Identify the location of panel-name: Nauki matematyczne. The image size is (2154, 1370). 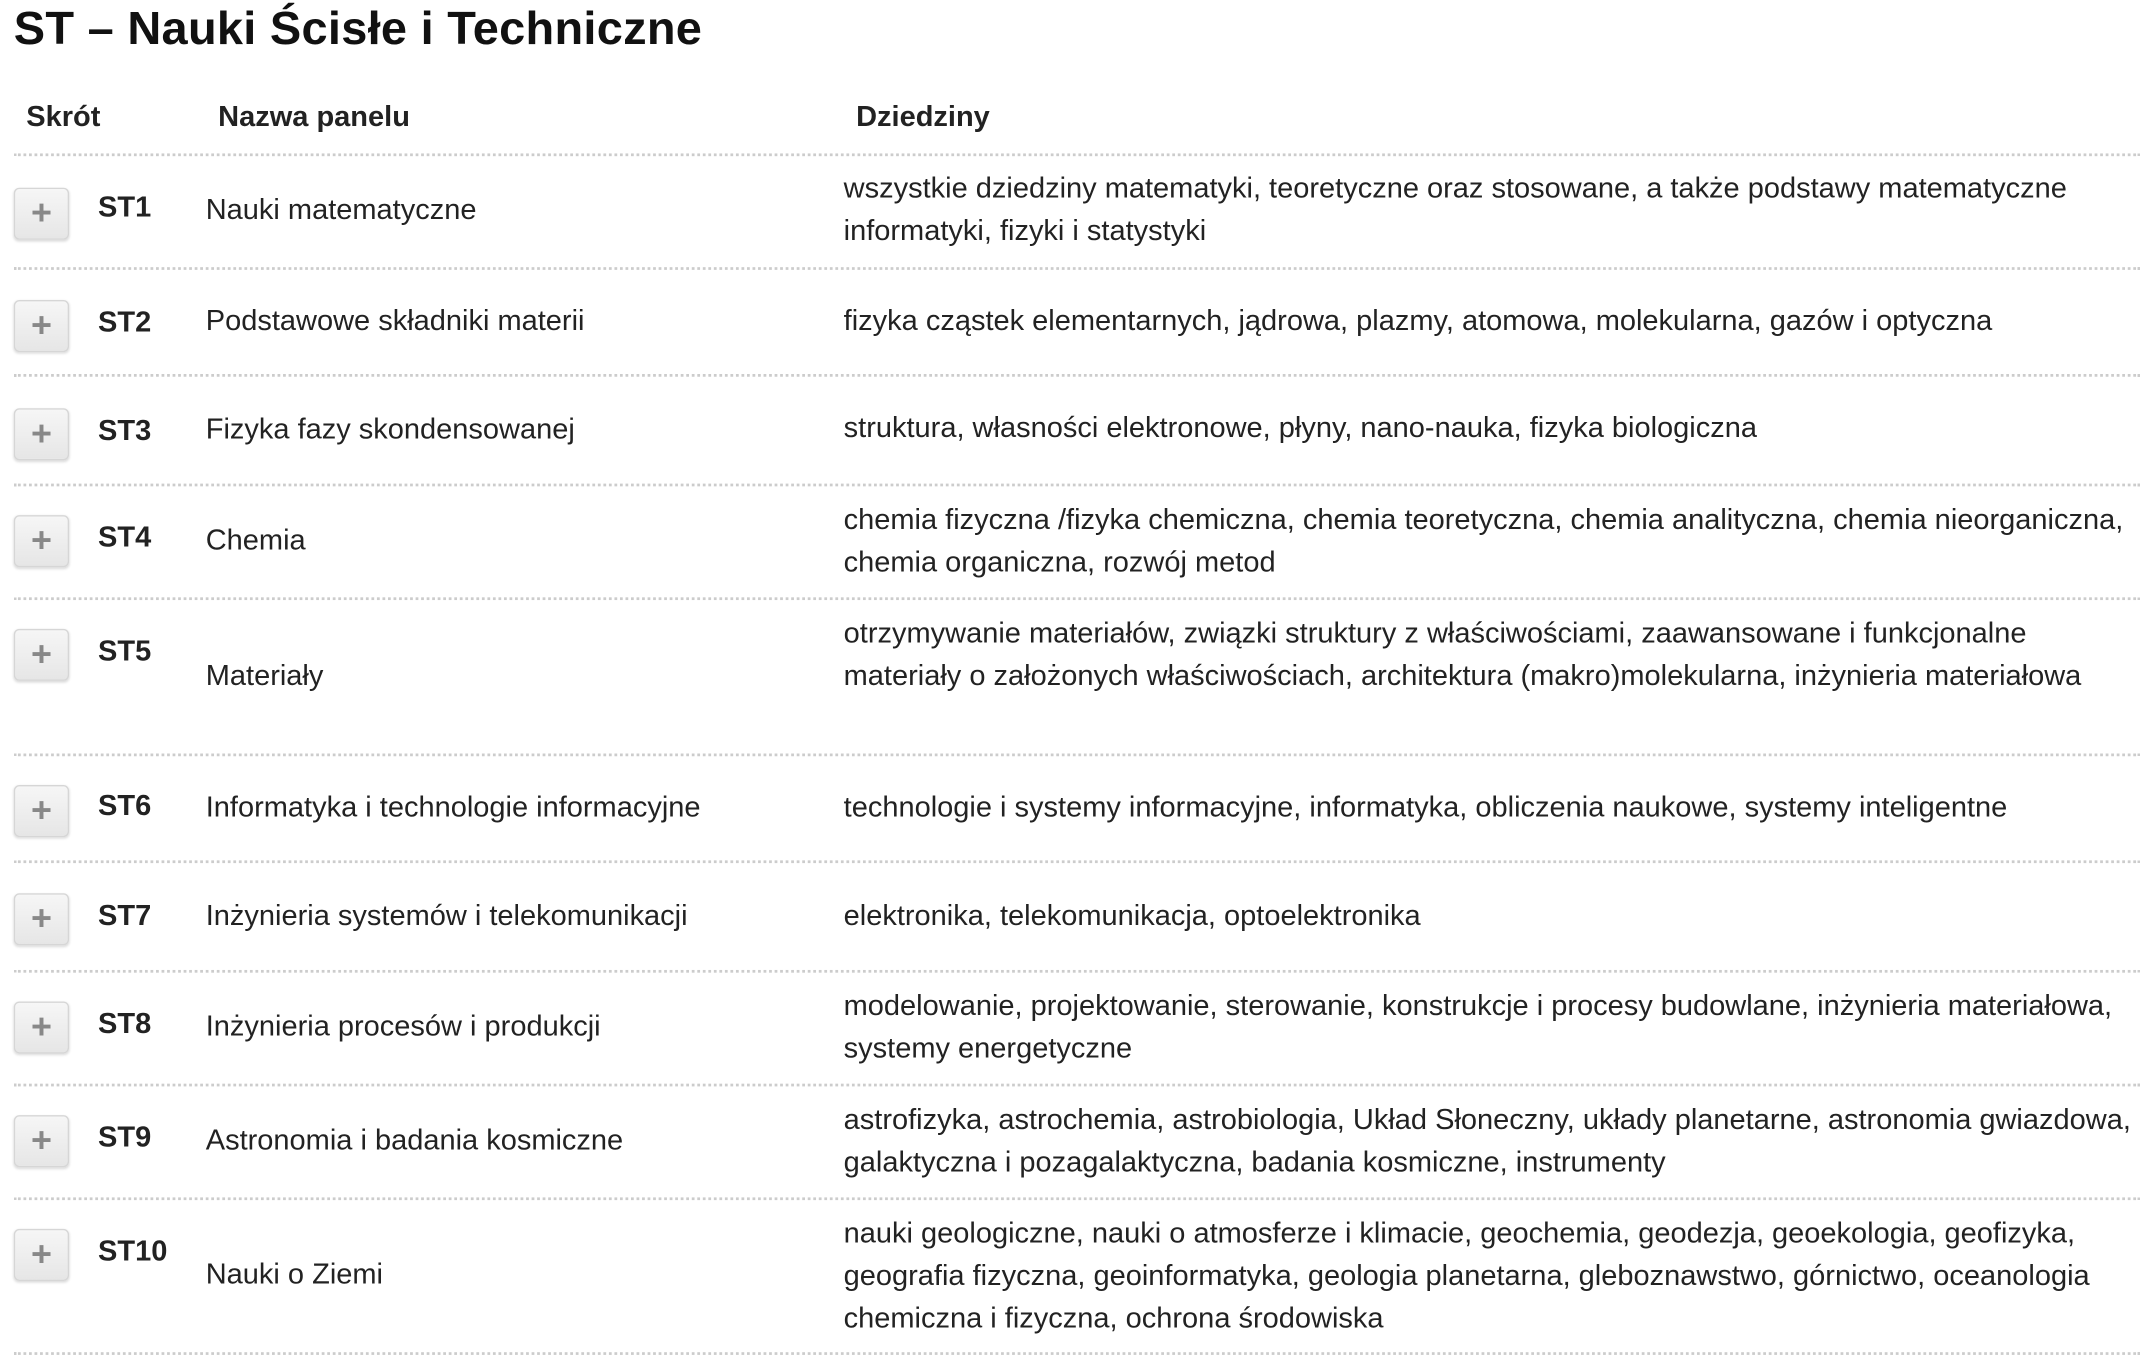
(341, 210).